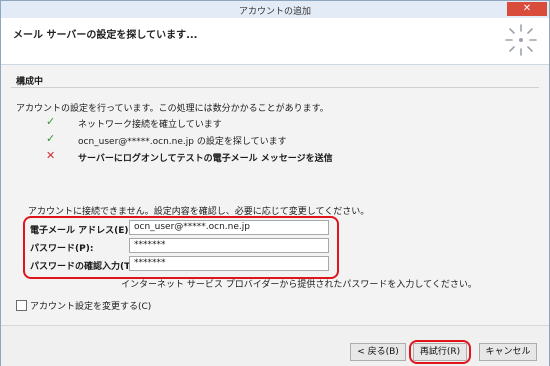 The width and height of the screenshot is (550, 366). I want to click on step-label: ocn_user@*****.ocn.ne.jp の設定を探しています, so click(182, 142).